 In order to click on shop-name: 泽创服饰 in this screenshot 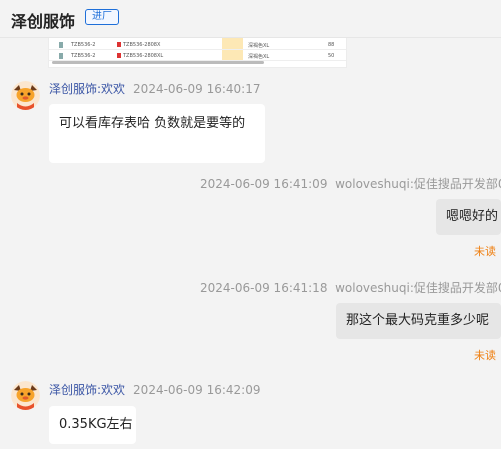, I will do `click(43, 20)`.